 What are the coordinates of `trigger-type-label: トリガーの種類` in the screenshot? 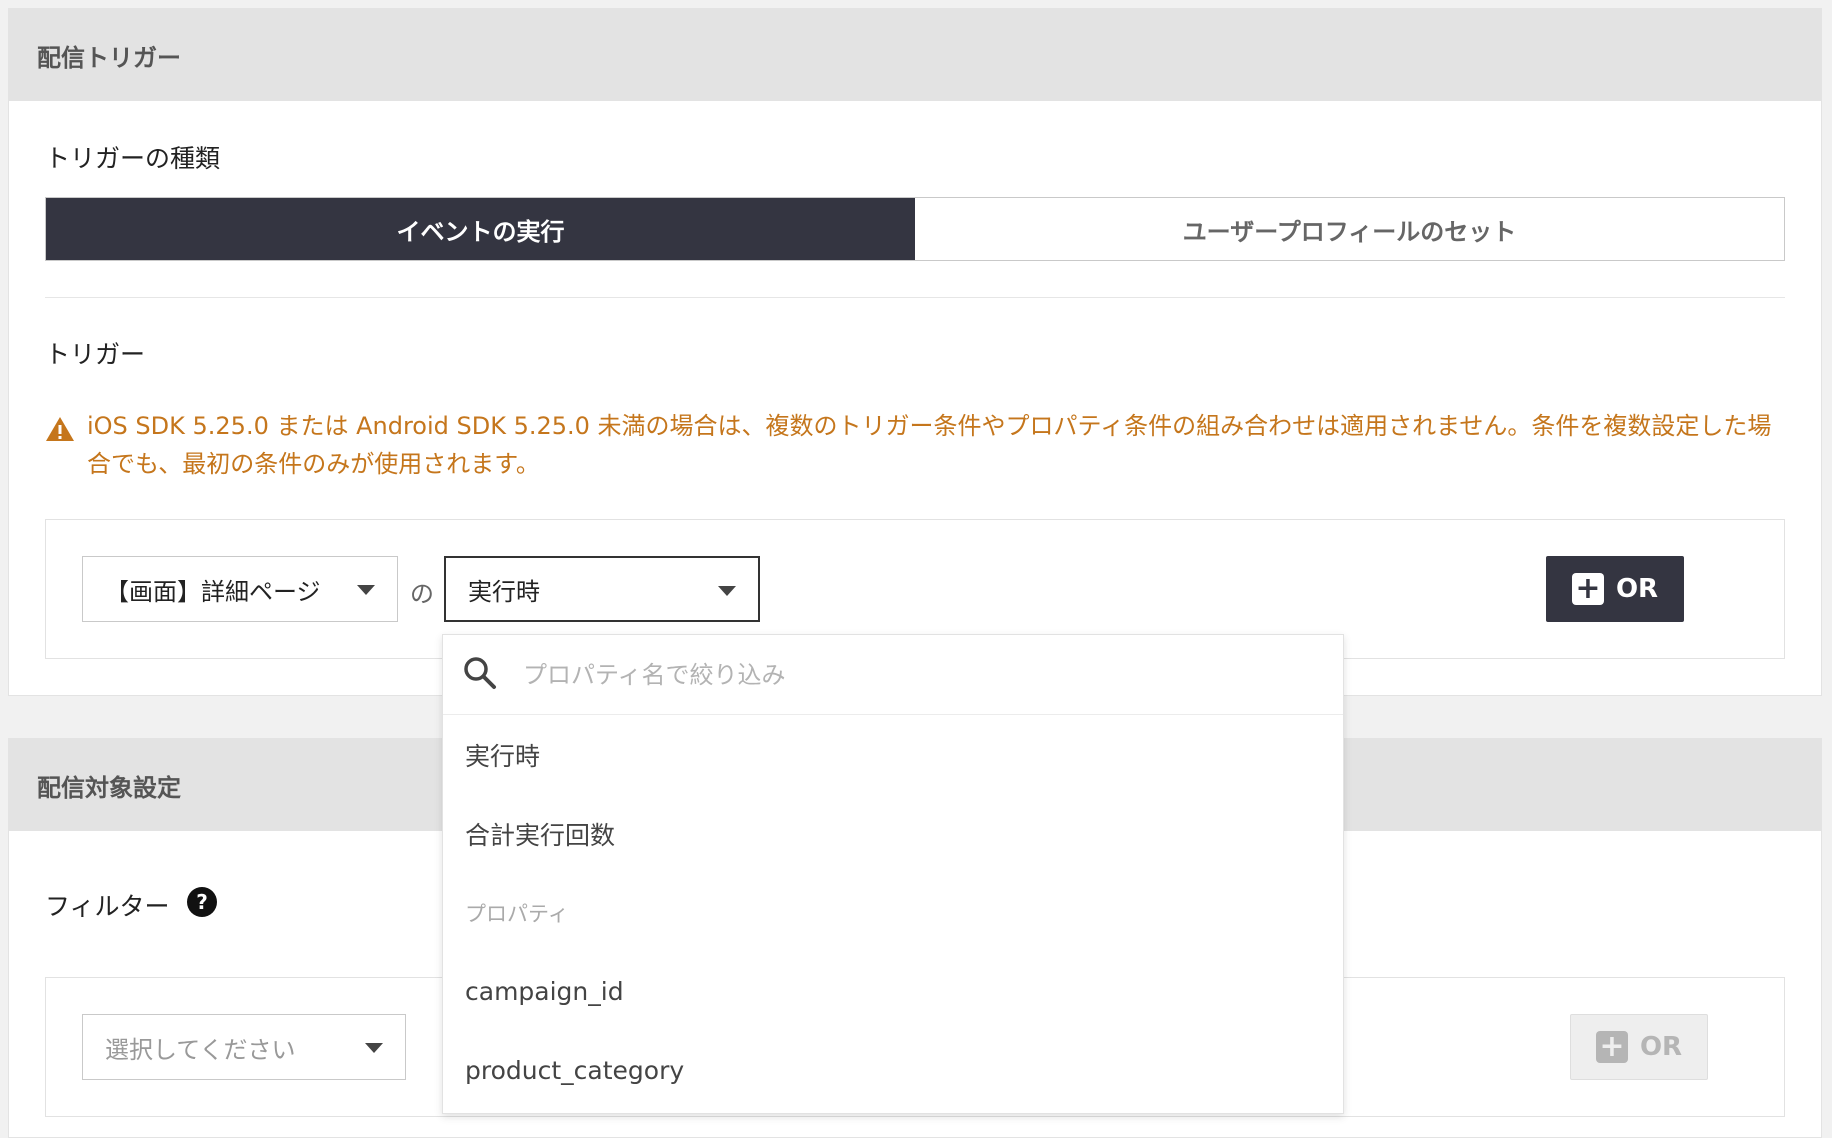 It's located at (133, 158).